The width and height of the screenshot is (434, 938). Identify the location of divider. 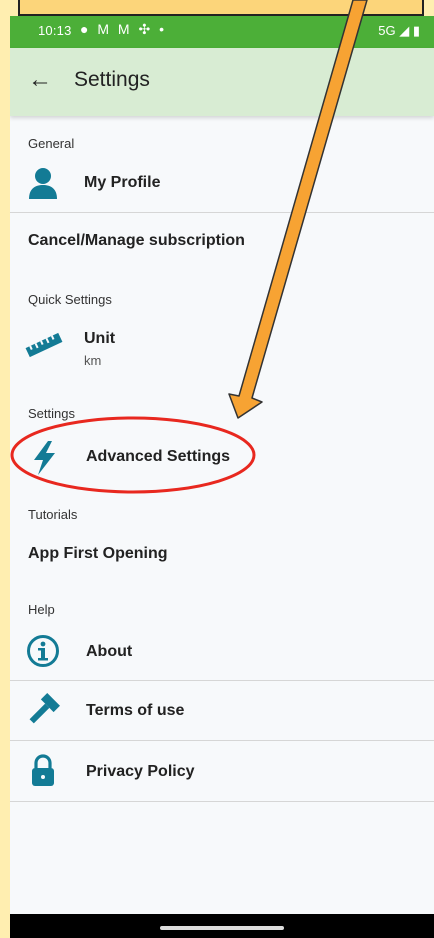
(222, 801).